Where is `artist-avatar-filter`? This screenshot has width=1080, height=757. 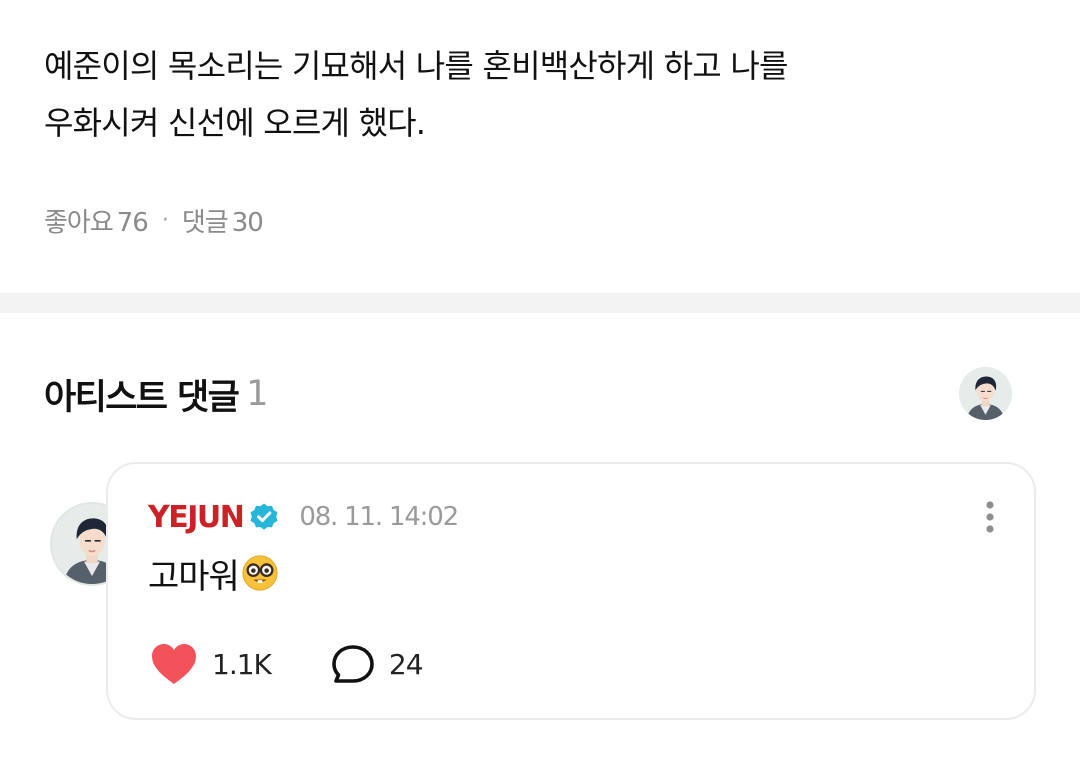
artist-avatar-filter is located at coordinates (985, 393).